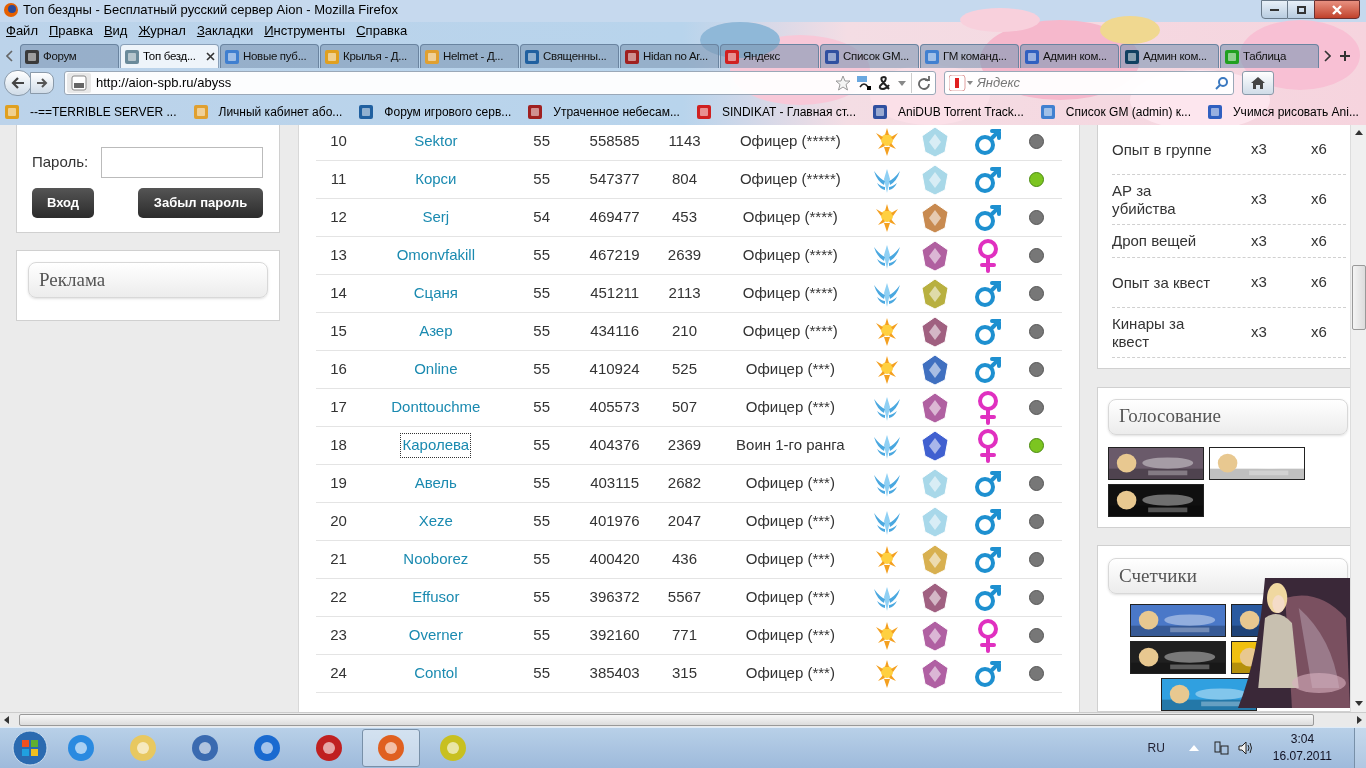 Image resolution: width=1366 pixels, height=768 pixels. What do you see at coordinates (70, 31) in the screenshot?
I see `menu-item: Правка` at bounding box center [70, 31].